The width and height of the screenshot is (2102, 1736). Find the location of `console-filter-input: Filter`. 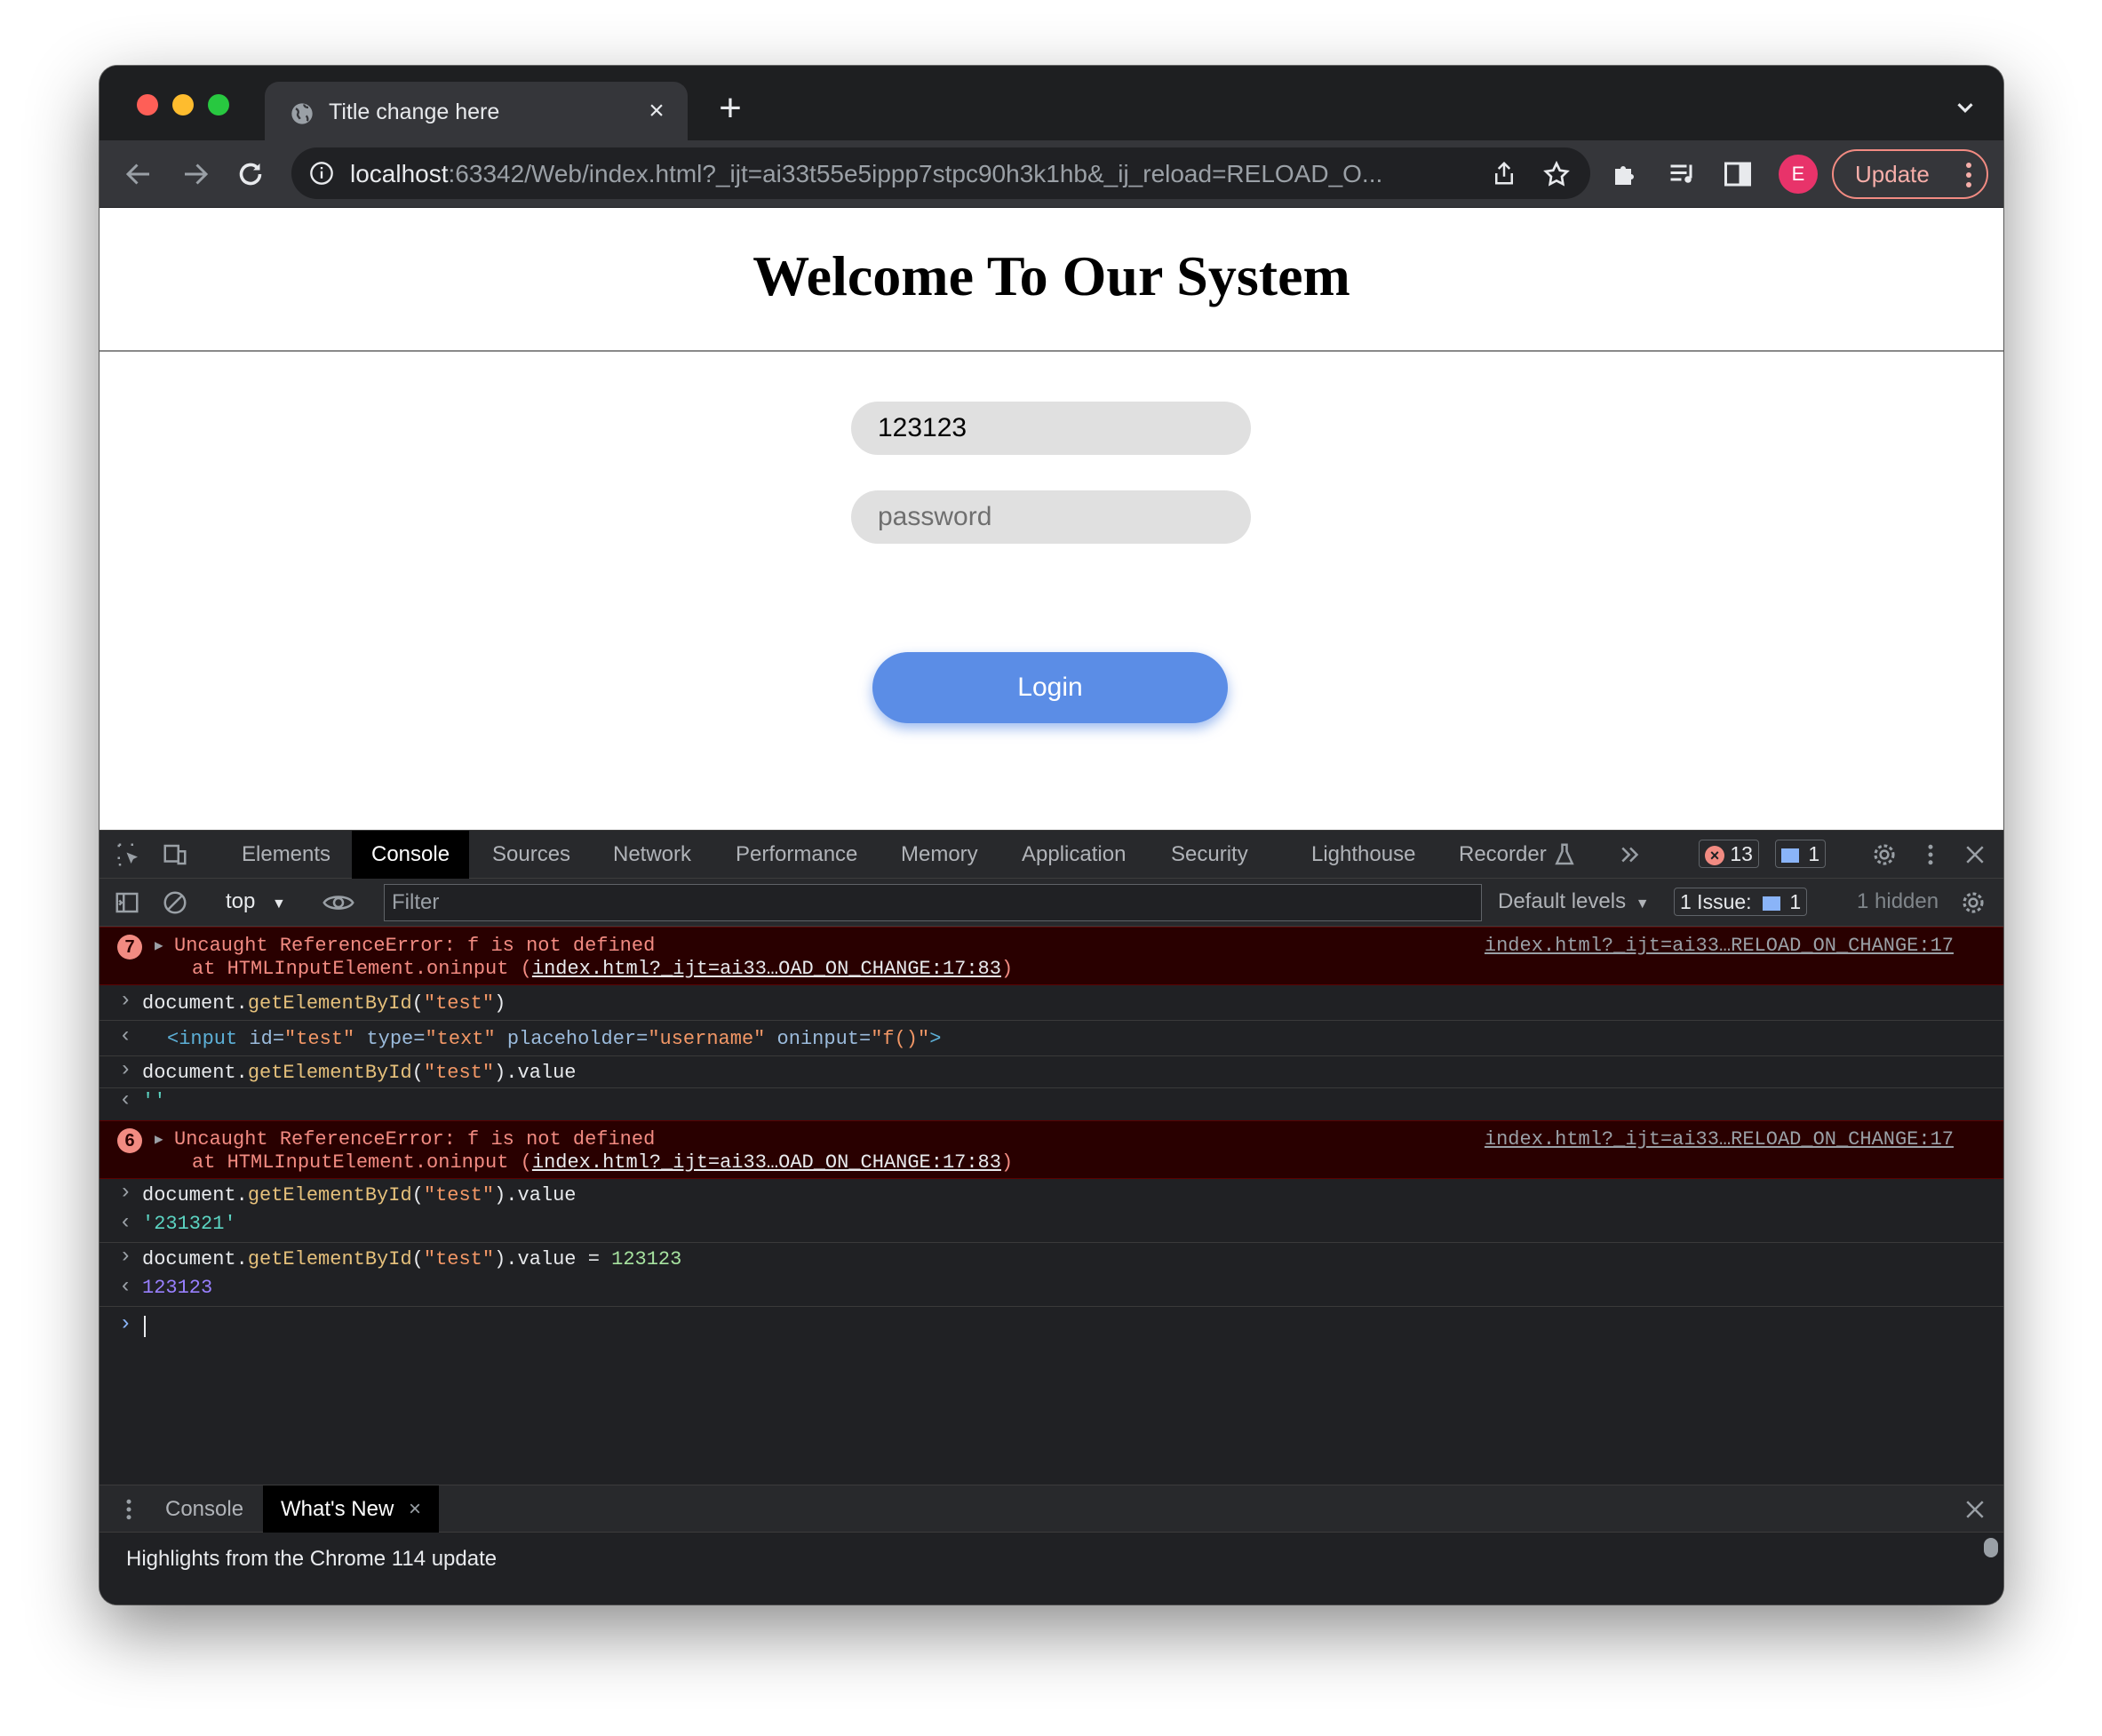

console-filter-input: Filter is located at coordinates (933, 902).